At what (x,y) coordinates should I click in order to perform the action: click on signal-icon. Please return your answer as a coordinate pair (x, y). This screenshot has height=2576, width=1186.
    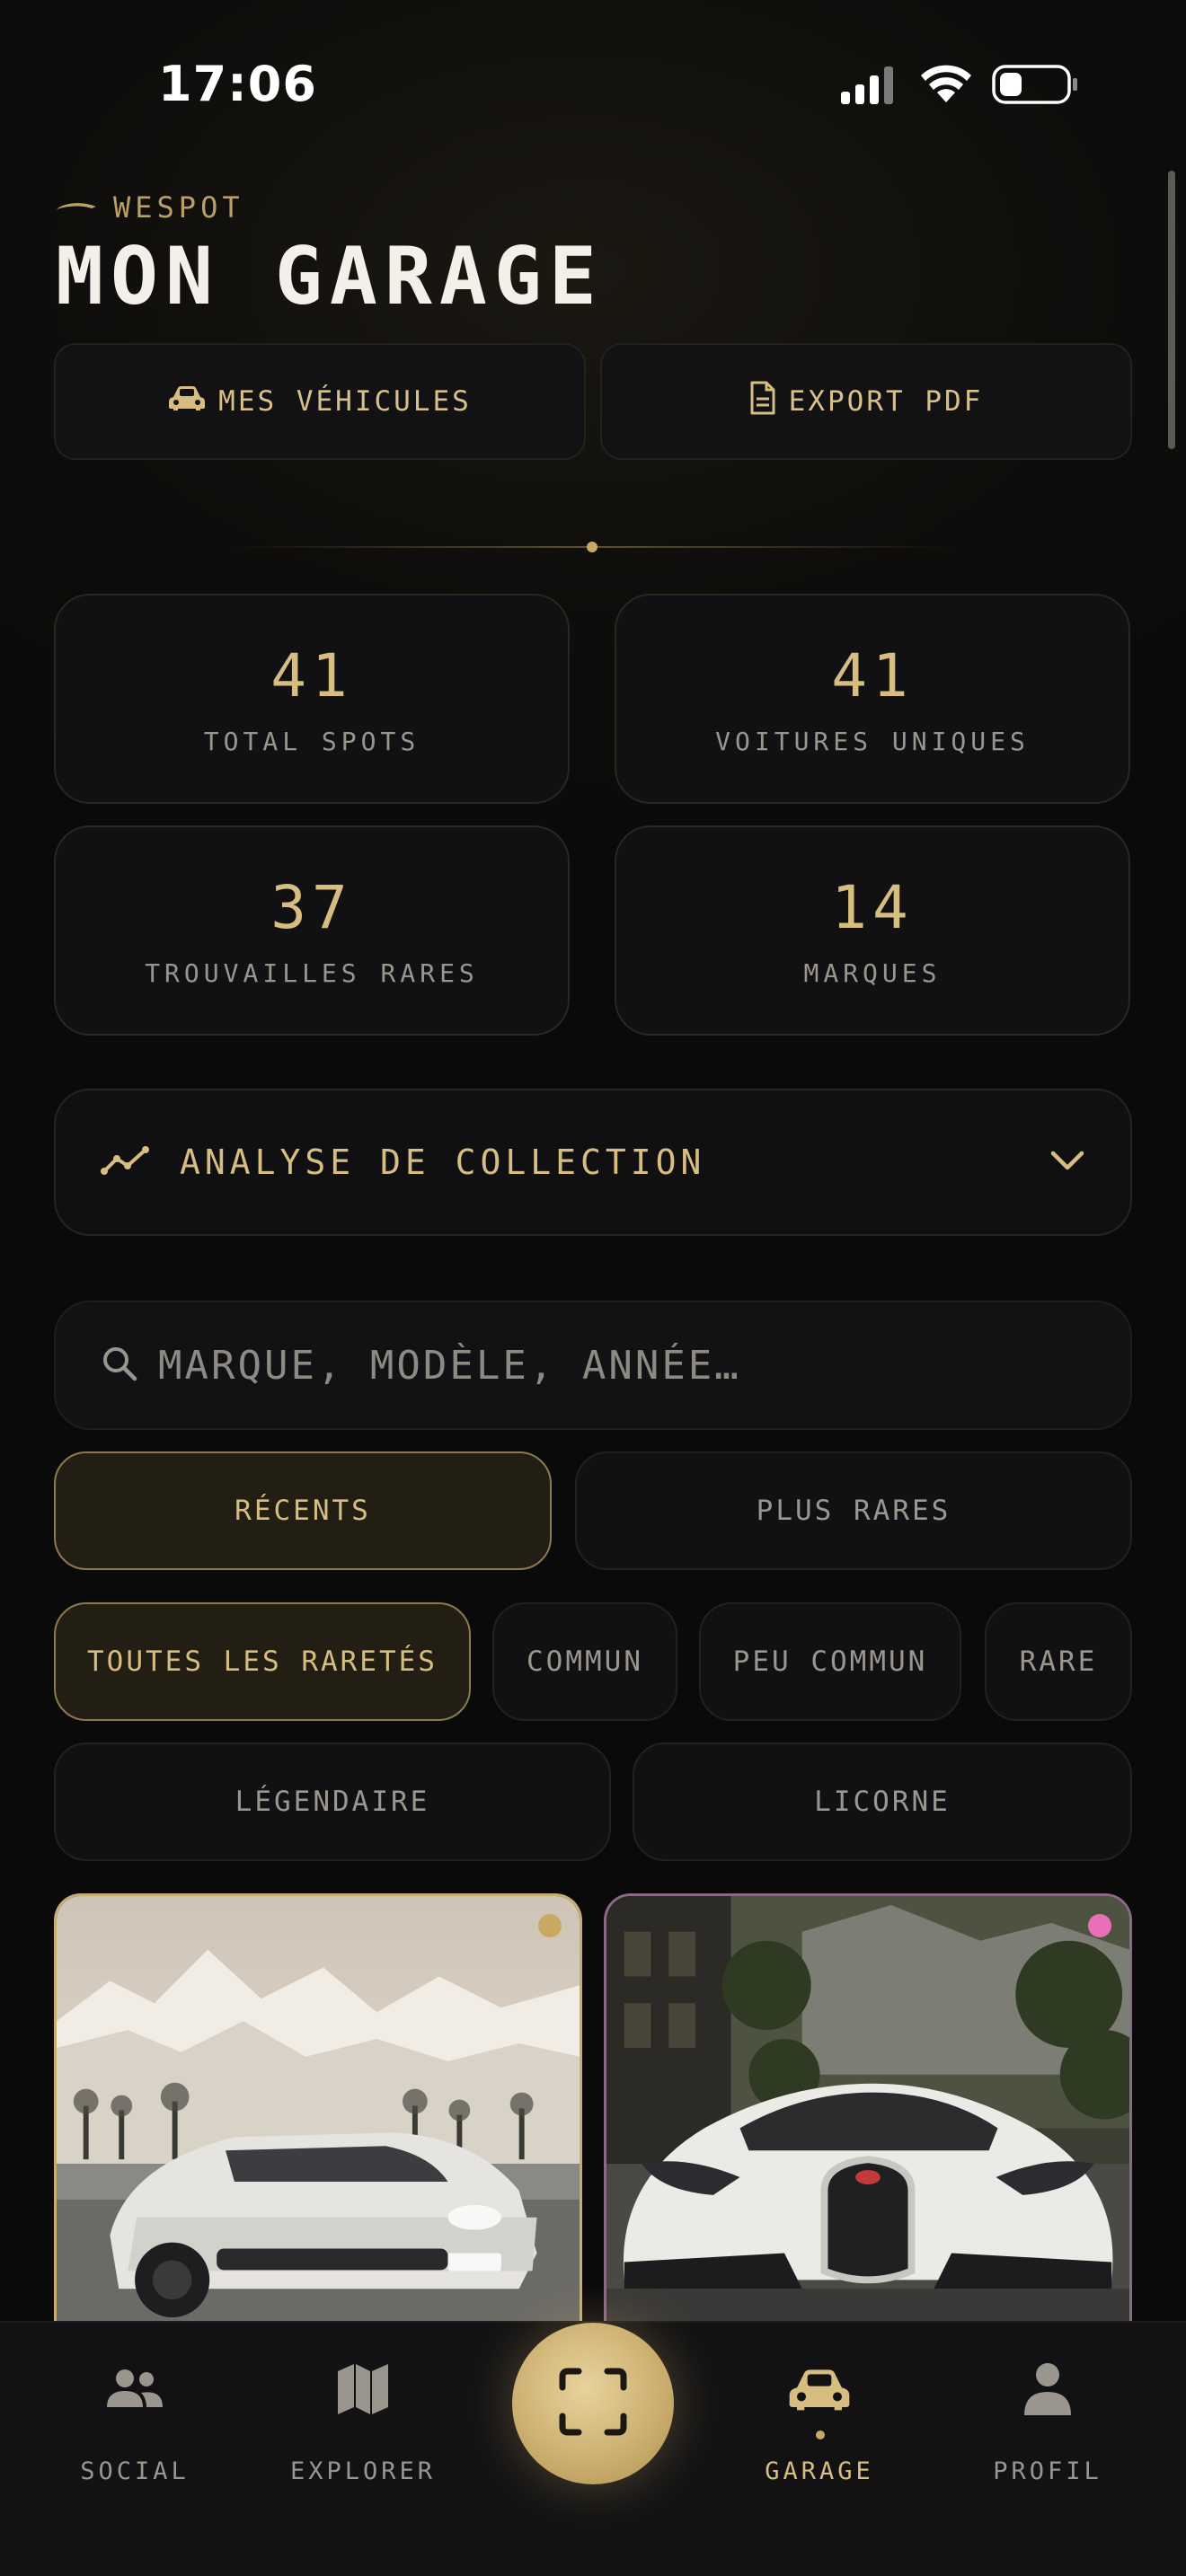
    Looking at the image, I should click on (867, 85).